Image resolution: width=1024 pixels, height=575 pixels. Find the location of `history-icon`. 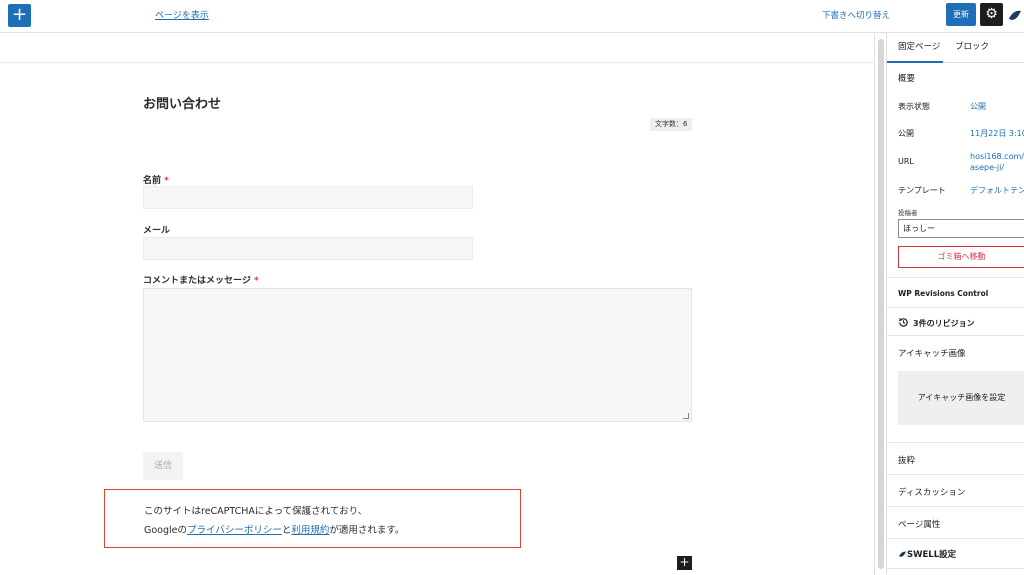

history-icon is located at coordinates (903, 322).